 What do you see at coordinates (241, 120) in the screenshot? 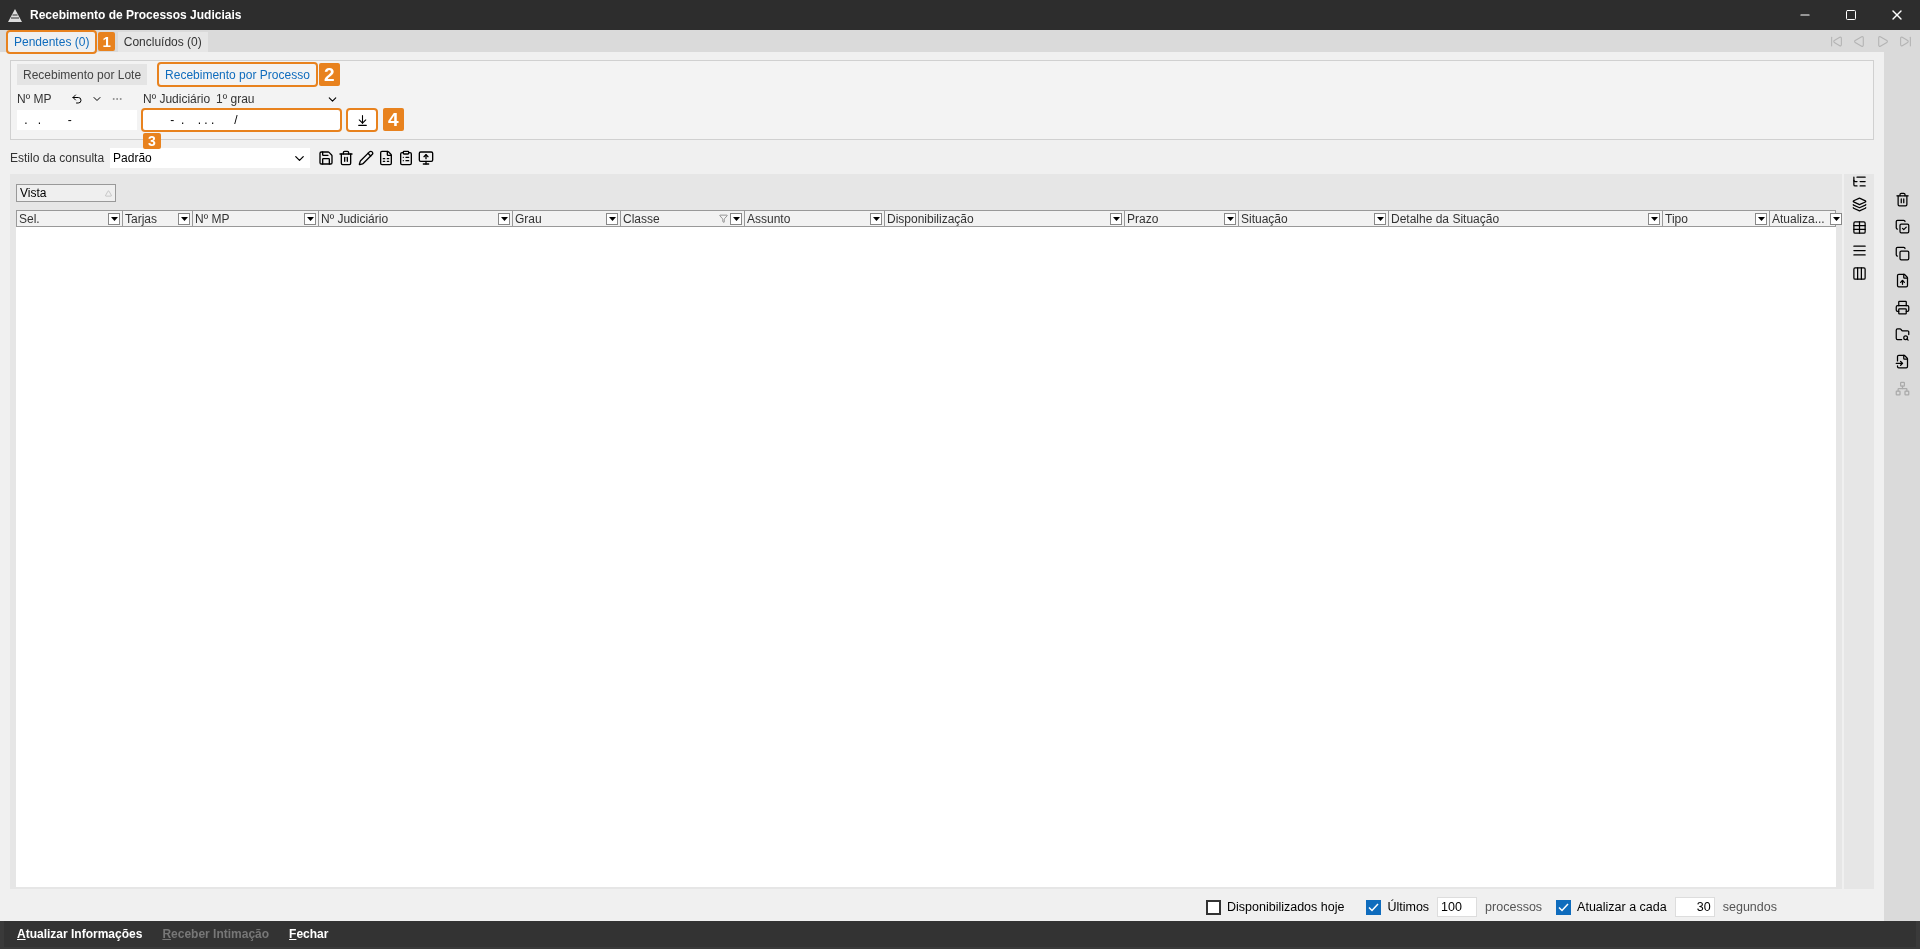
I see `judicial-number-input: - . . . . /` at bounding box center [241, 120].